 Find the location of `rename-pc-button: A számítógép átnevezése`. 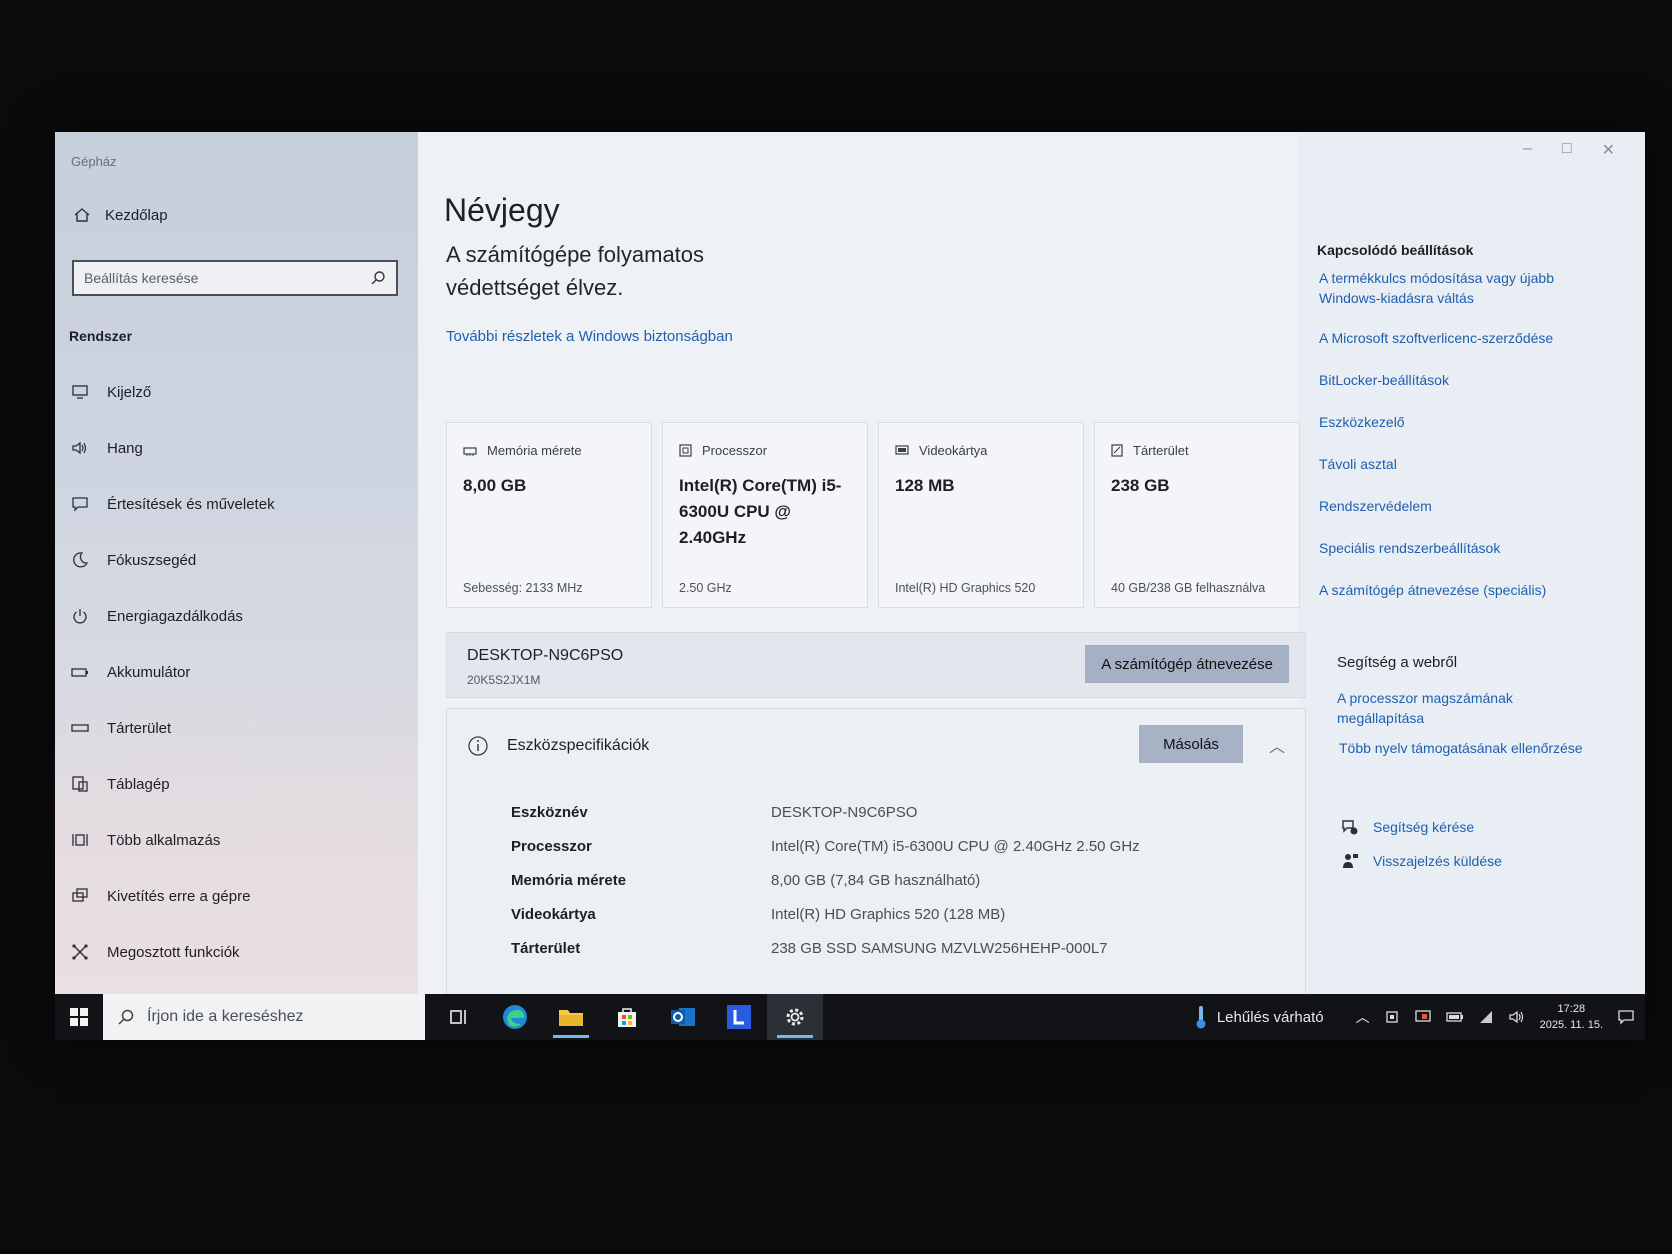

rename-pc-button: A számítógép átnevezése is located at coordinates (1187, 664).